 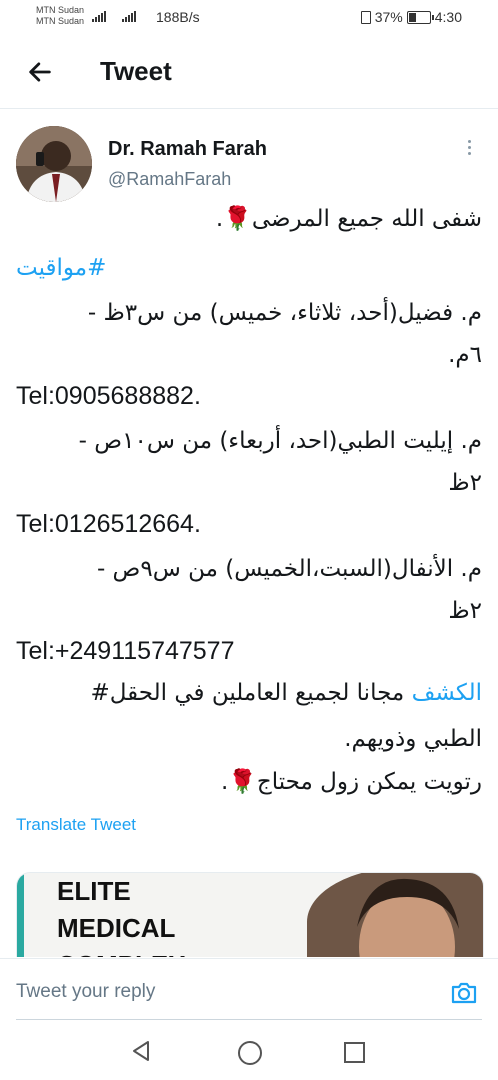 What do you see at coordinates (136, 71) in the screenshot?
I see `page-title: Tweet` at bounding box center [136, 71].